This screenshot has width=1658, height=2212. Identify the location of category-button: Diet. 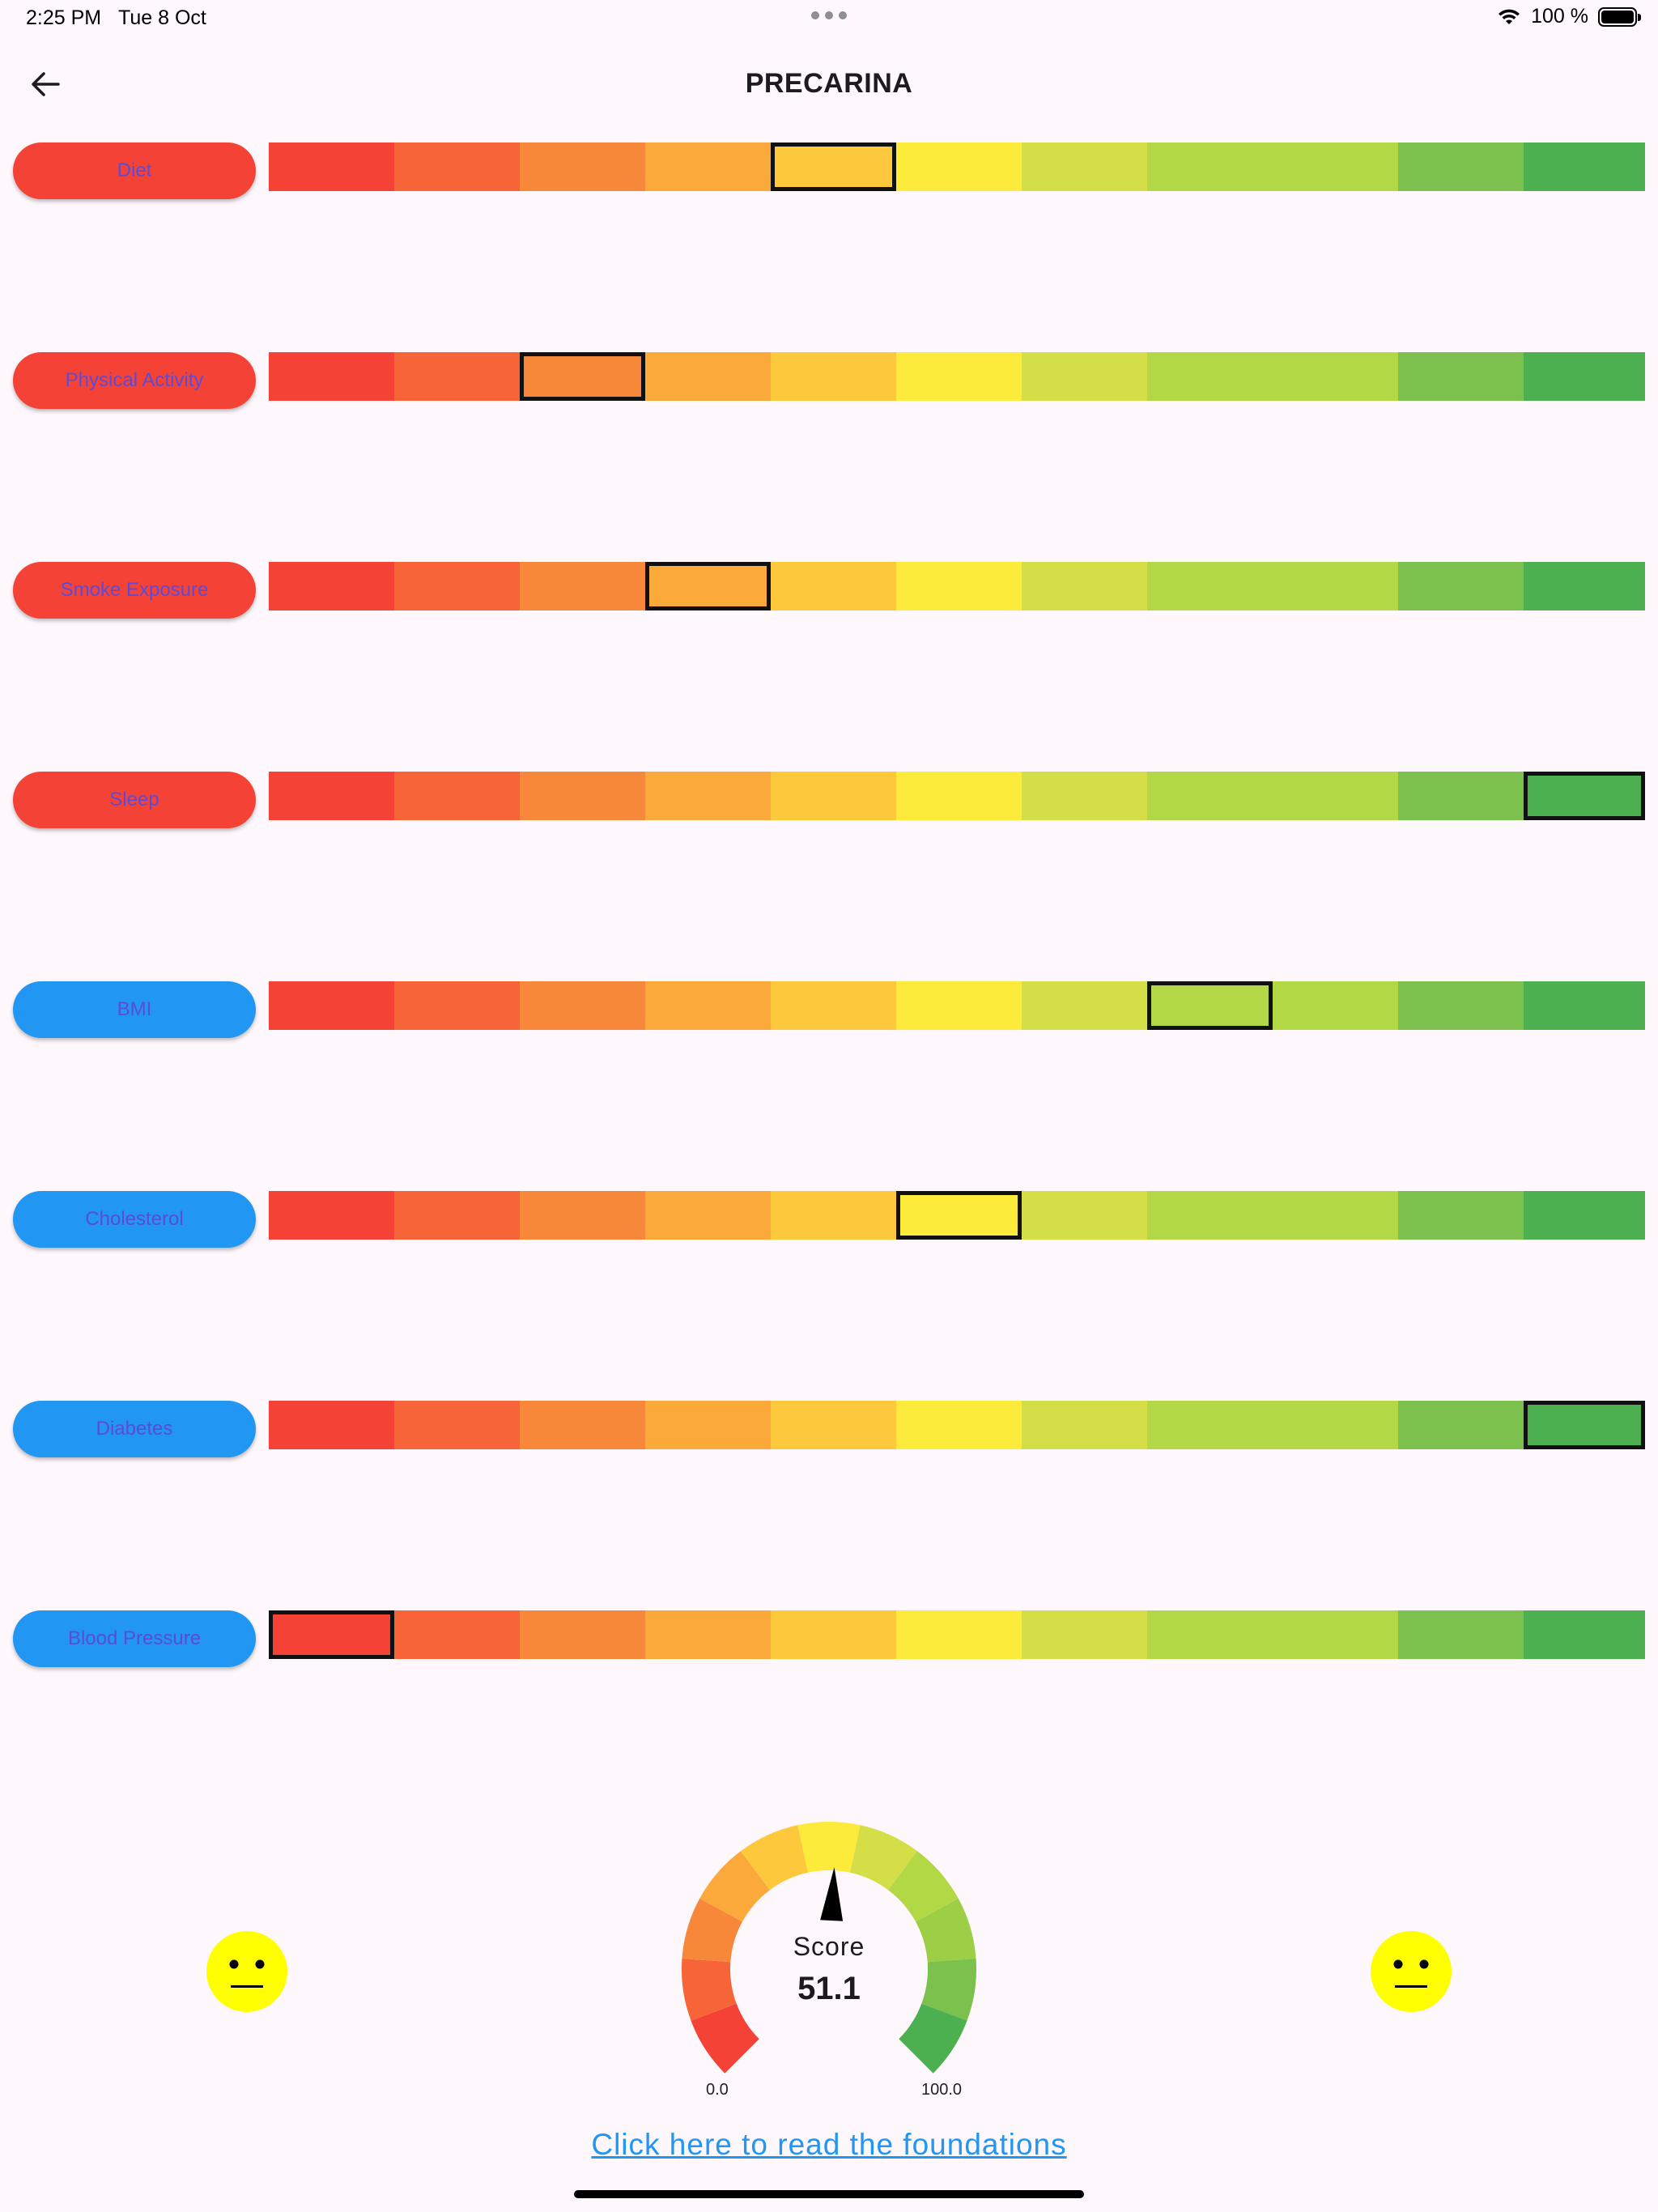
(134, 171).